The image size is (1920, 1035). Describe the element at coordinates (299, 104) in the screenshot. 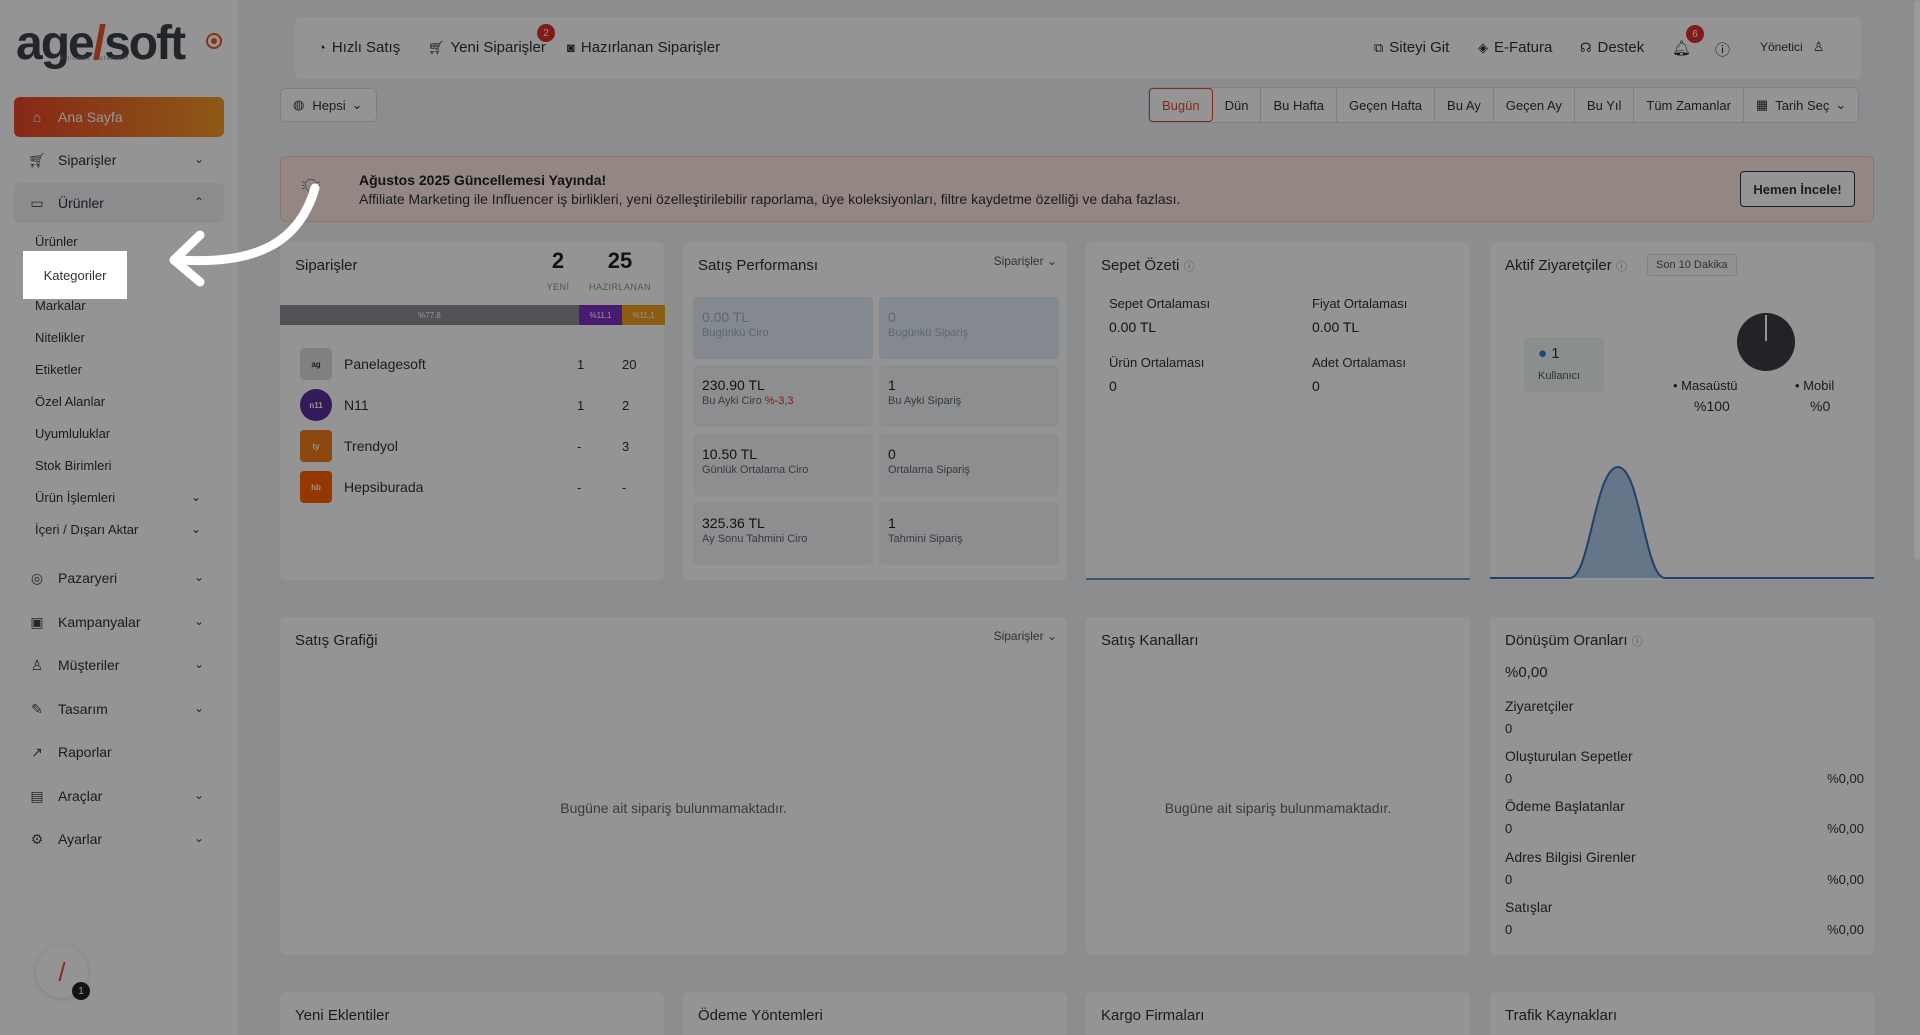

I see `globe-icon: ◍` at that location.